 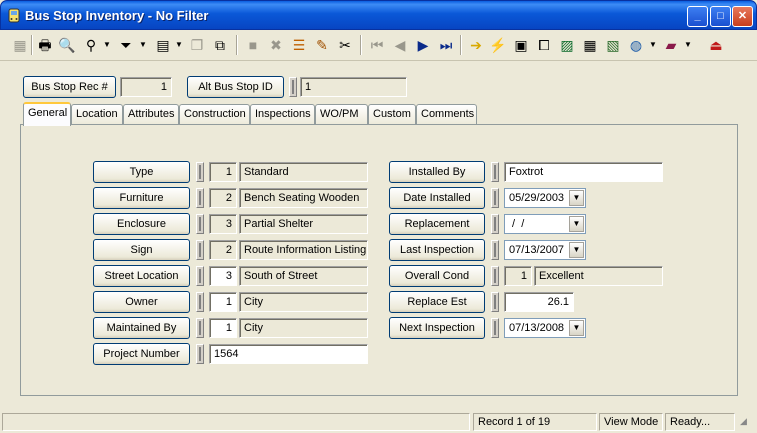 What do you see at coordinates (341, 114) in the screenshot?
I see `tab-wo-pm: WO/PM` at bounding box center [341, 114].